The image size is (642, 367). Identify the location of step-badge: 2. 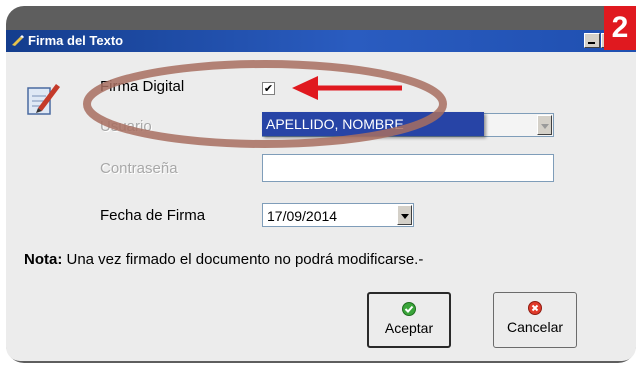
(620, 28).